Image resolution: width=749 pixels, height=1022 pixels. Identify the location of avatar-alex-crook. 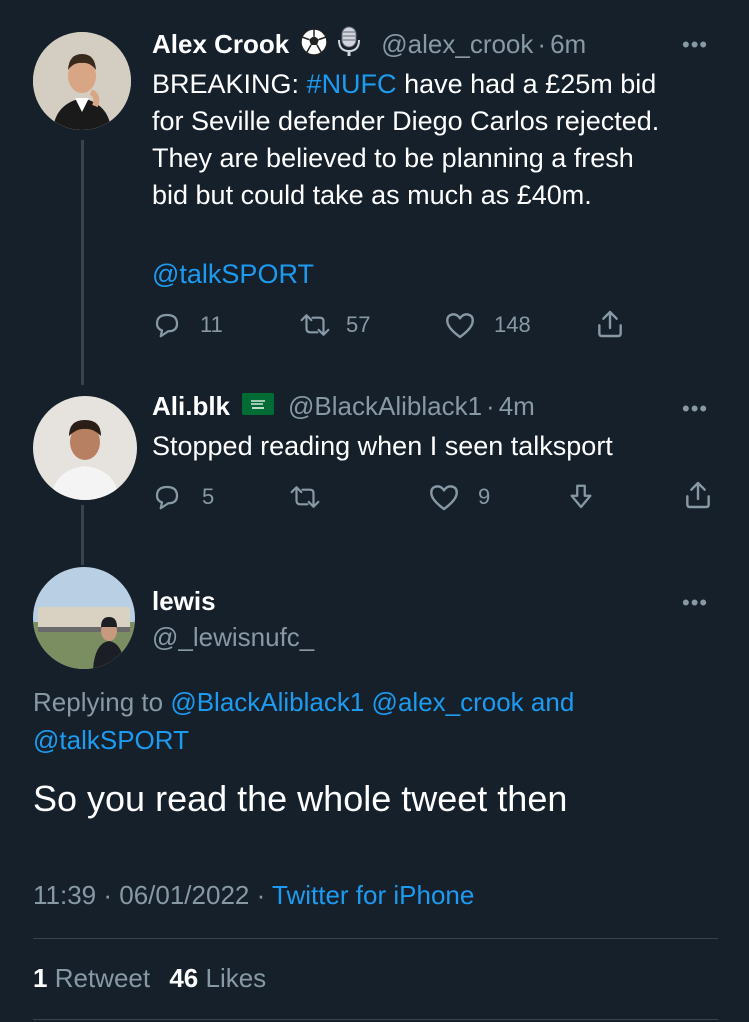
(82, 81).